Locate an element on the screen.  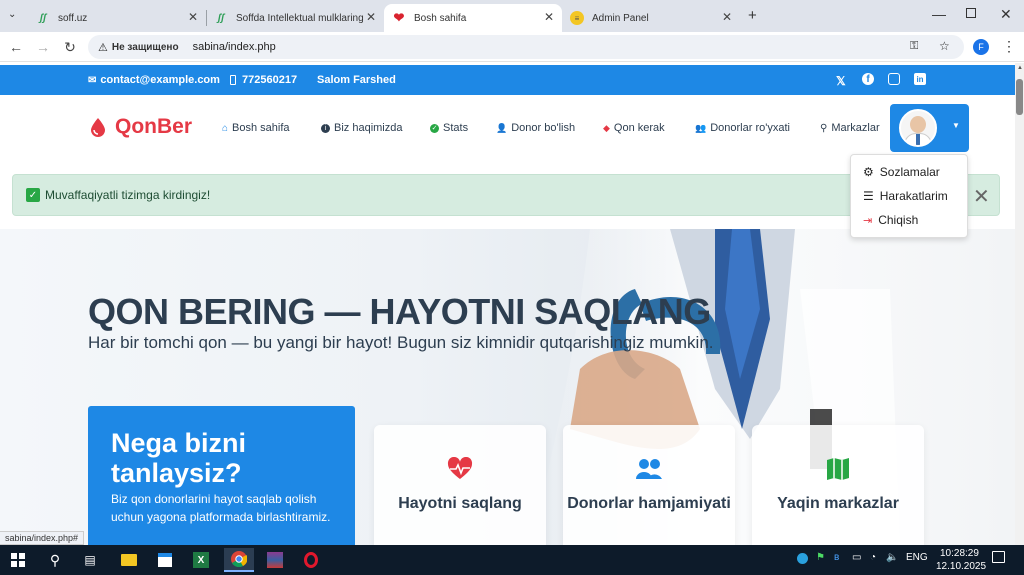
notification-icon is located at coordinates (998, 557).